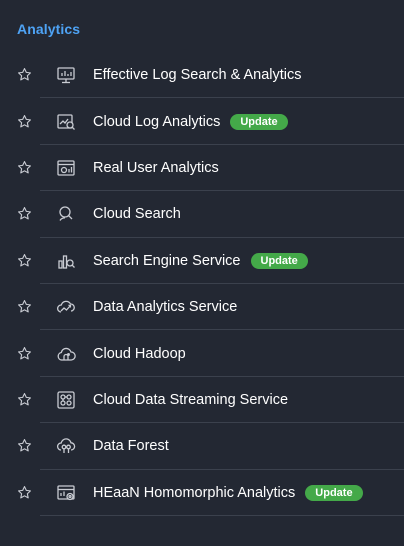  Describe the element at coordinates (66, 168) in the screenshot. I see `browser-analytics-icon` at that location.